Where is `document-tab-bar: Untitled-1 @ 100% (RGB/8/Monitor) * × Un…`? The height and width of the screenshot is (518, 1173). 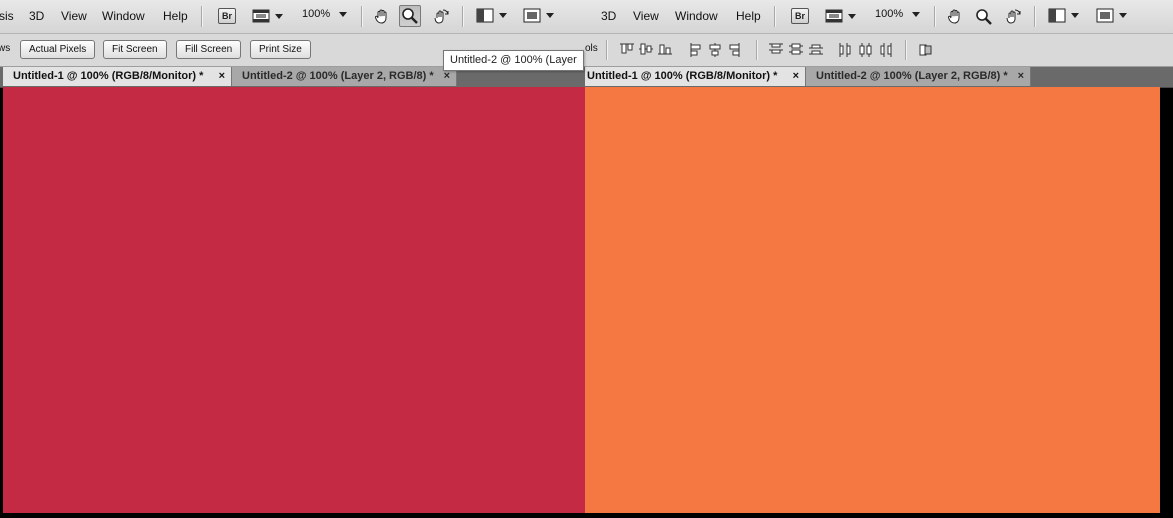 document-tab-bar: Untitled-1 @ 100% (RGB/8/Monitor) * × Un… is located at coordinates (879, 77).